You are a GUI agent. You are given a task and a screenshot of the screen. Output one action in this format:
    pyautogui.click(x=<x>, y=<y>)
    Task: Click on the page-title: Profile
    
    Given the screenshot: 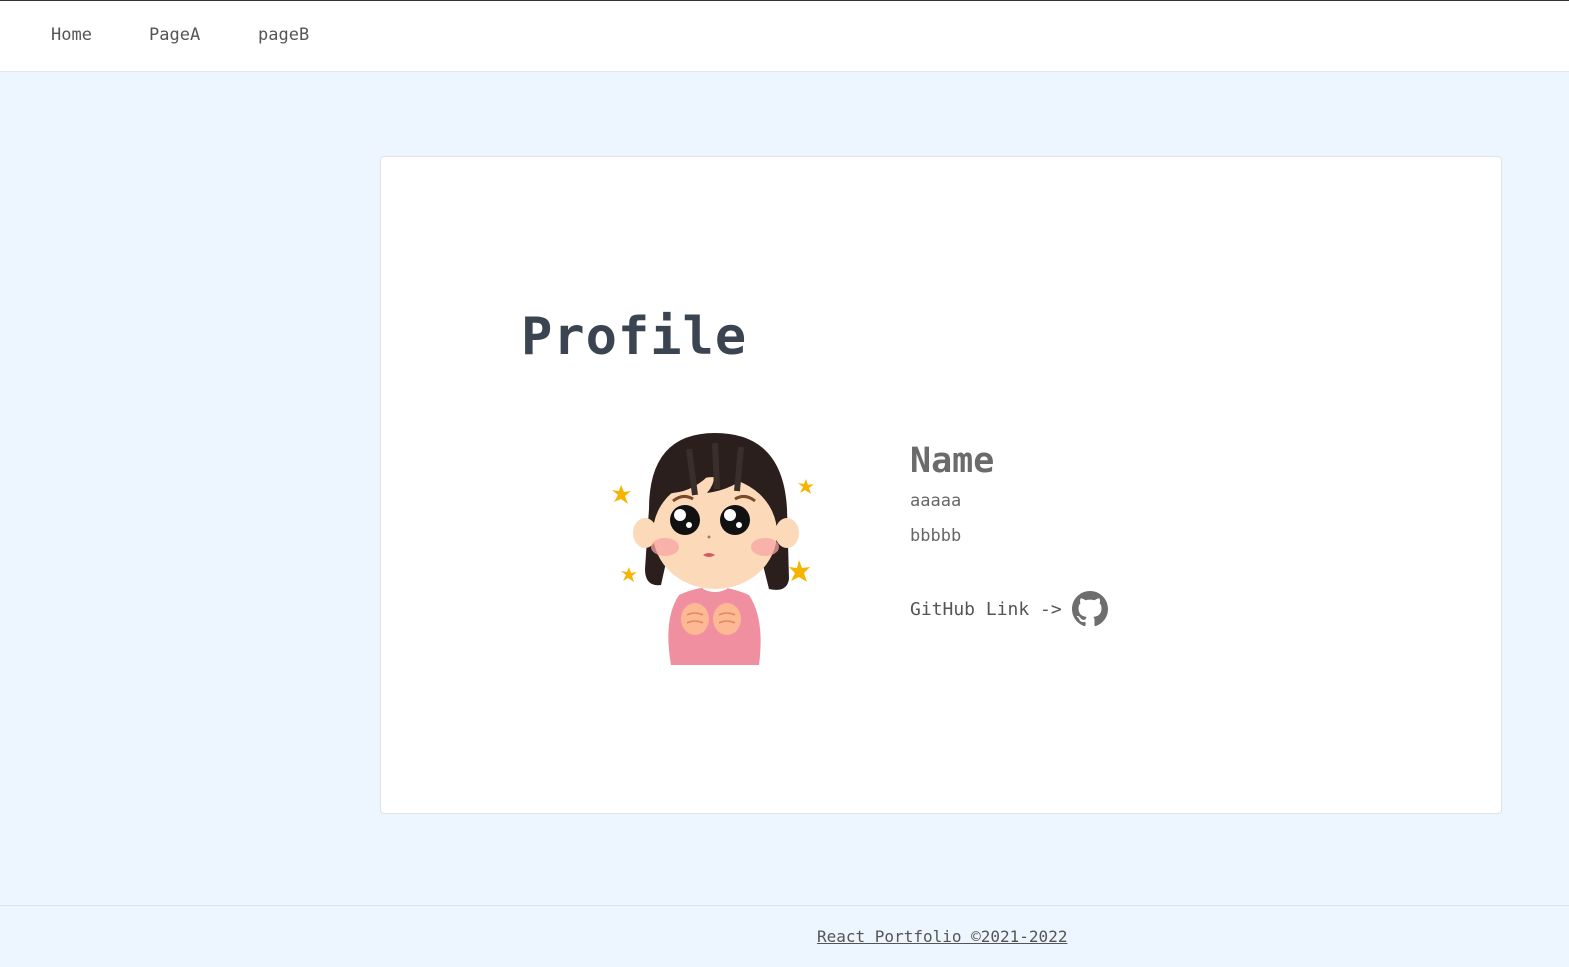 What is the action you would take?
    pyautogui.click(x=634, y=337)
    